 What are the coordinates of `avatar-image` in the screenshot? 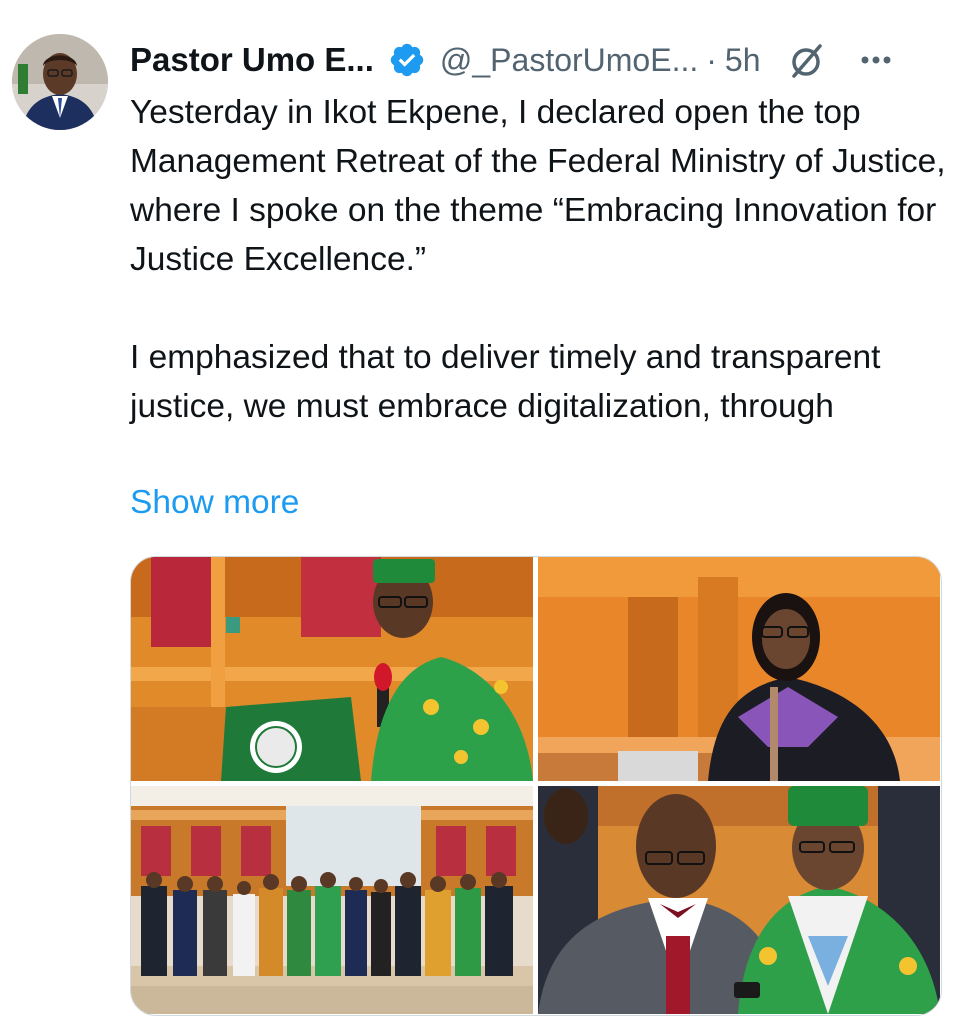 It's located at (60, 82).